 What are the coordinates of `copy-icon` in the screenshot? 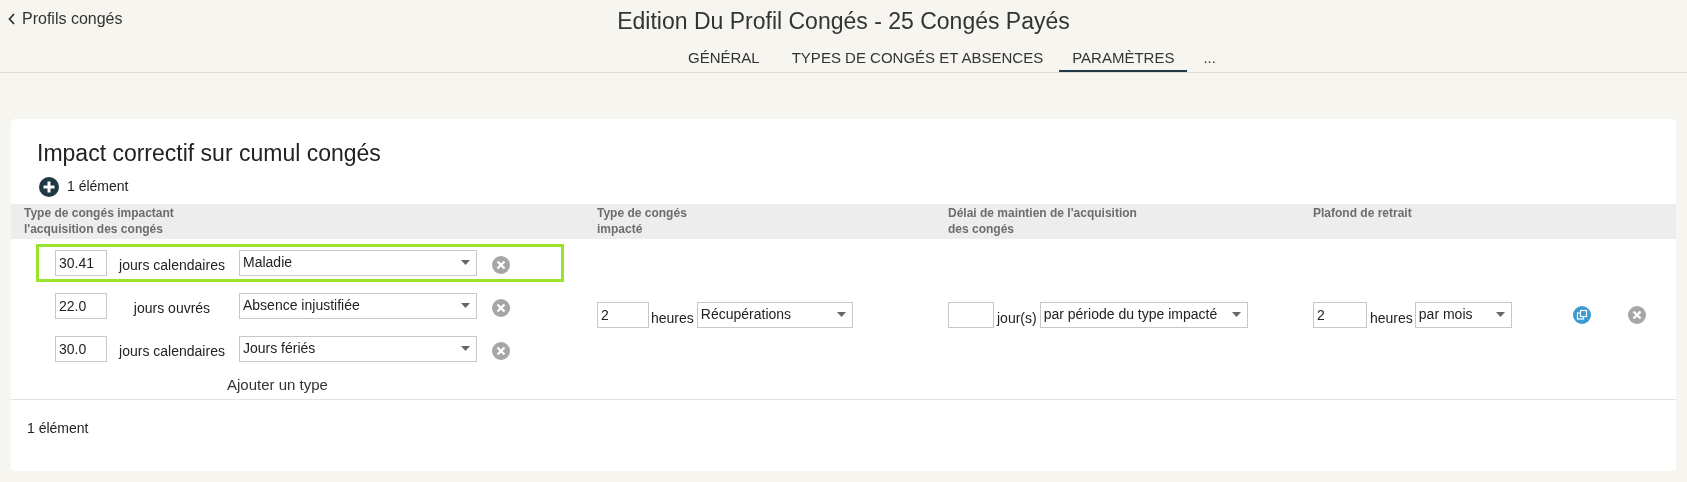 It's located at (1581, 314).